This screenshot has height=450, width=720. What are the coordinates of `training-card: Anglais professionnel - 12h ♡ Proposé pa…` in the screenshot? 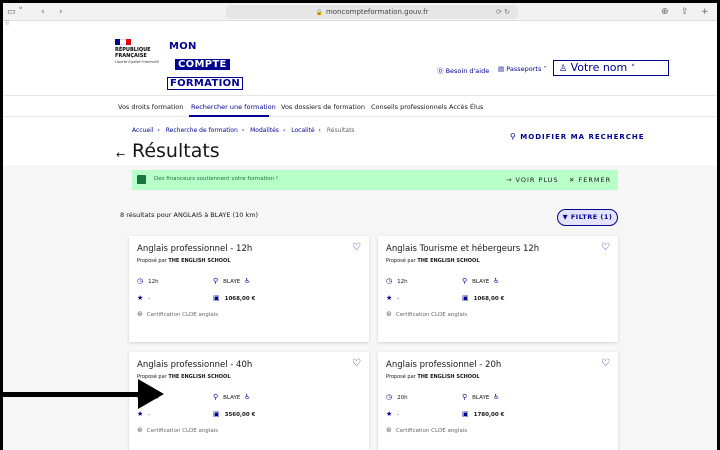 It's located at (249, 289).